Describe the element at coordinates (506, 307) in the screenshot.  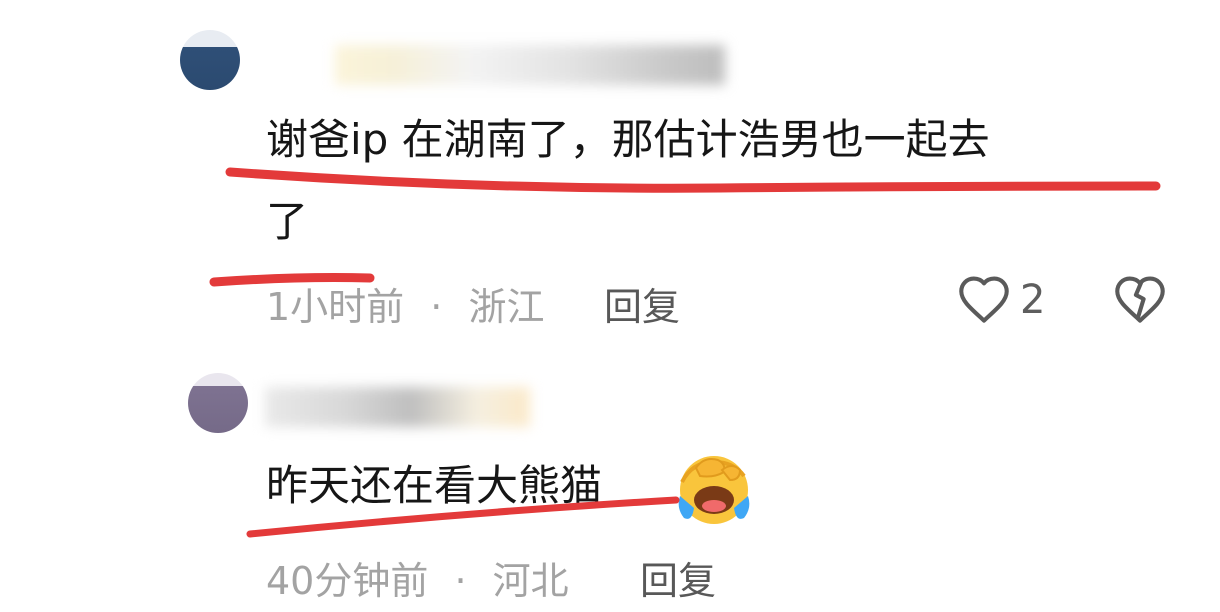
I see `location-text: 浙江` at that location.